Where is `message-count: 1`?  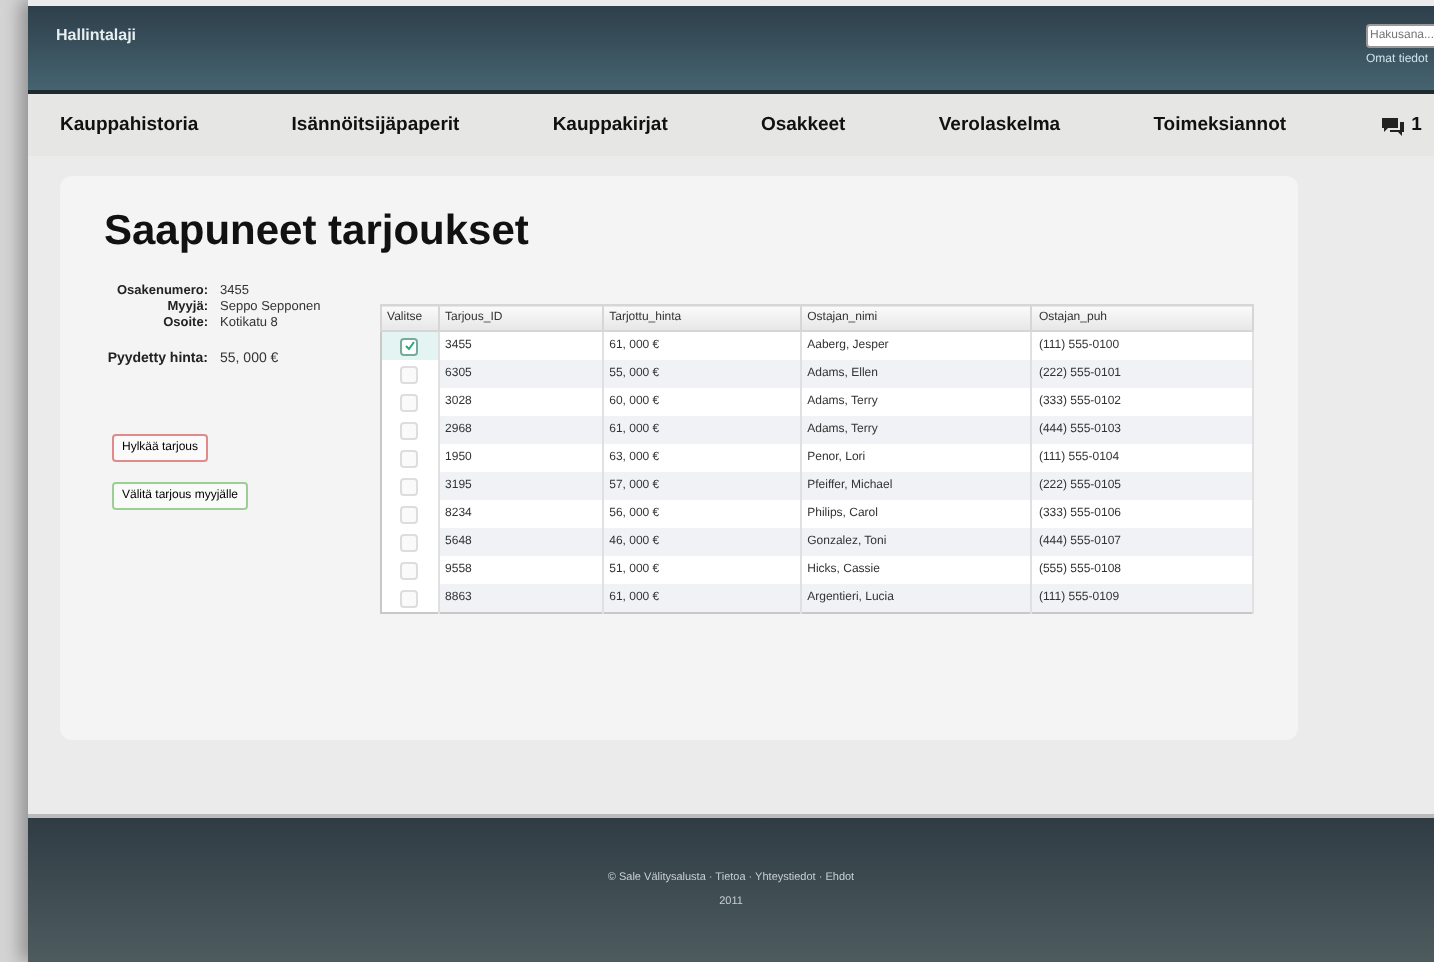 message-count: 1 is located at coordinates (1416, 125).